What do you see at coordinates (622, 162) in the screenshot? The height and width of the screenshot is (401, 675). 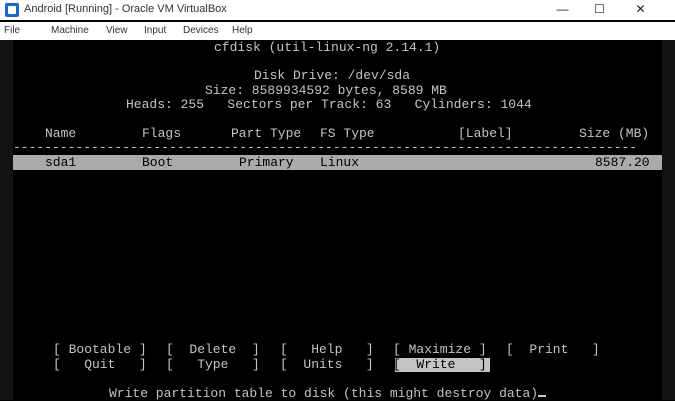 I see `partition-size: 8587.20` at bounding box center [622, 162].